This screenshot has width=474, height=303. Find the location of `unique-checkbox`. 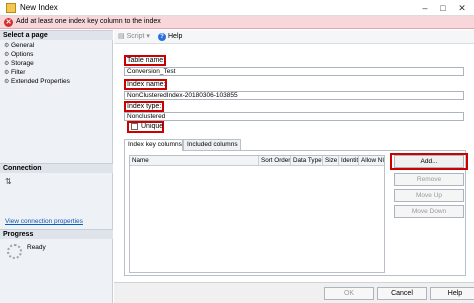

unique-checkbox is located at coordinates (134, 126).